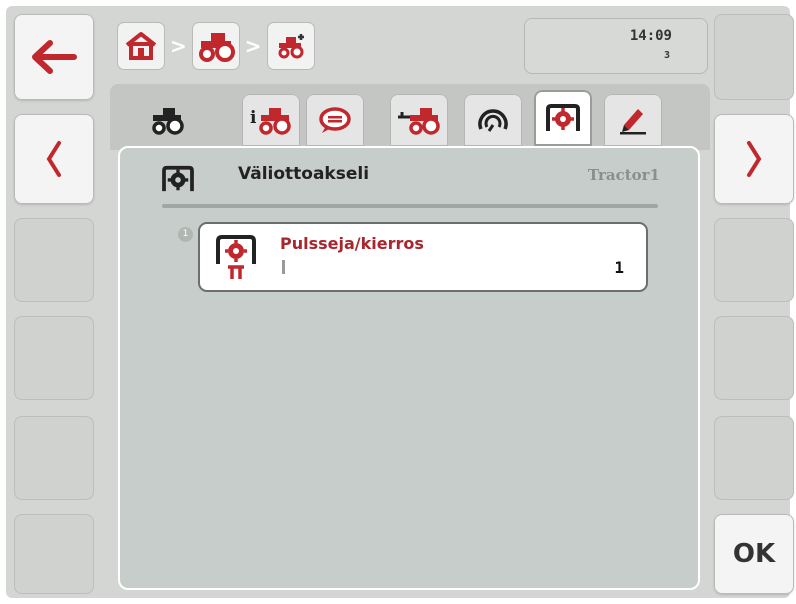 The width and height of the screenshot is (796, 604). Describe the element at coordinates (619, 267) in the screenshot. I see `param-value: 1` at that location.